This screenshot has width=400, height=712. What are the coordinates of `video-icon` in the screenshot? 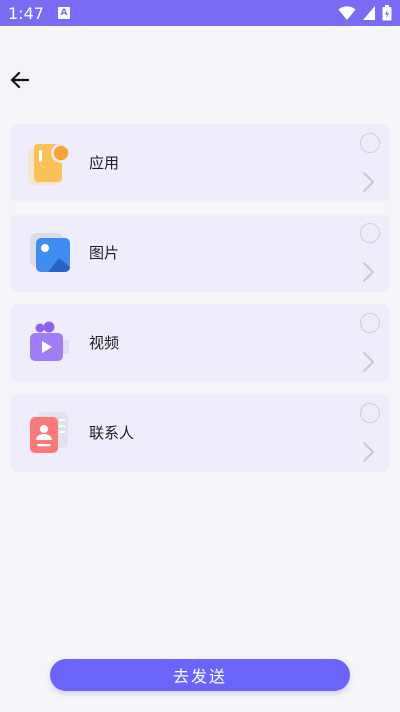 It's located at (51, 344).